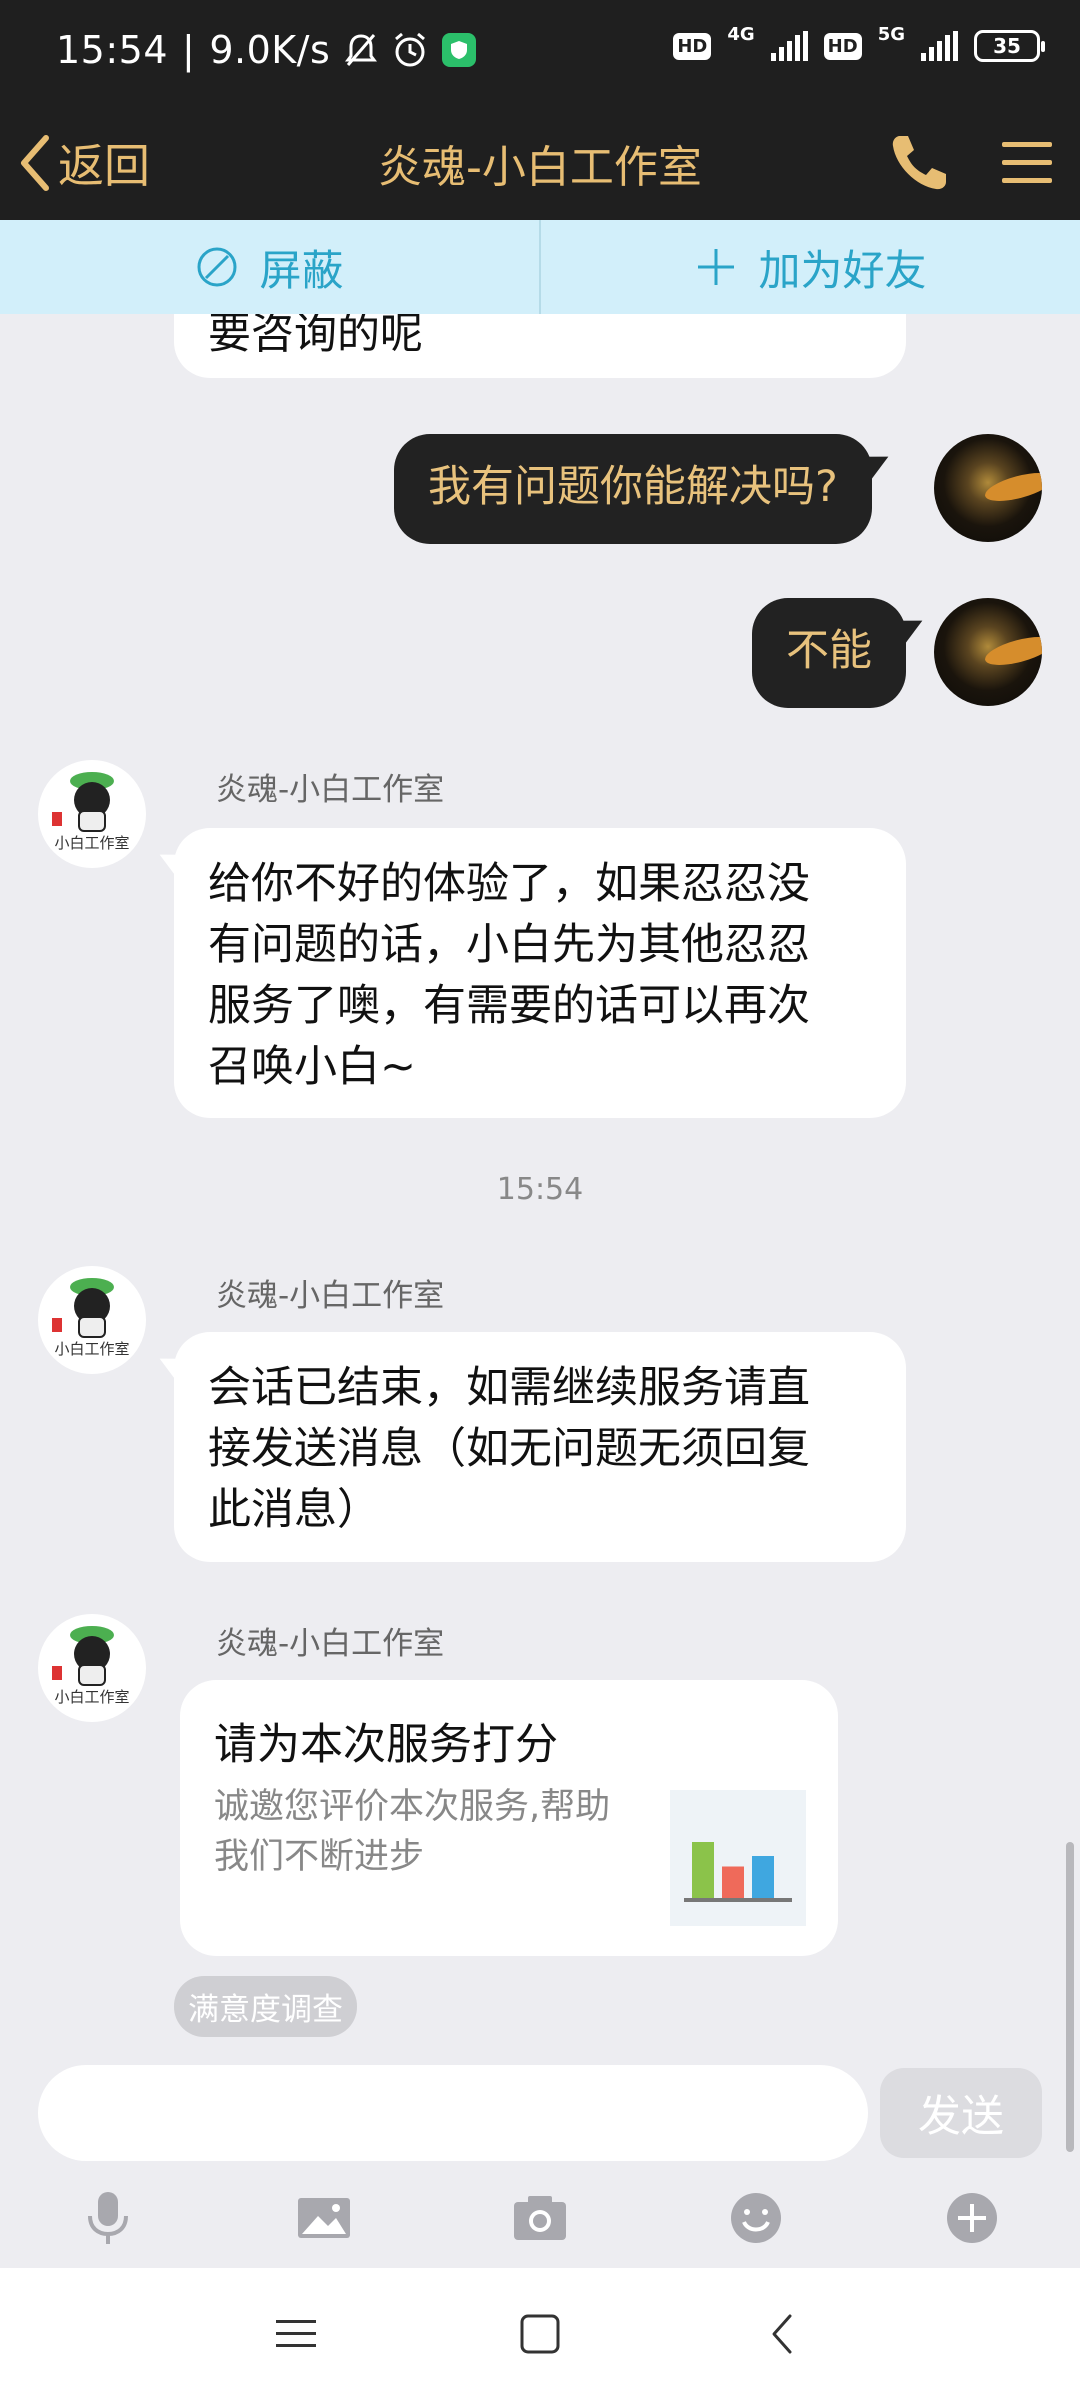 This screenshot has width=1080, height=2400. I want to click on time-divider: 15:54, so click(540, 1189).